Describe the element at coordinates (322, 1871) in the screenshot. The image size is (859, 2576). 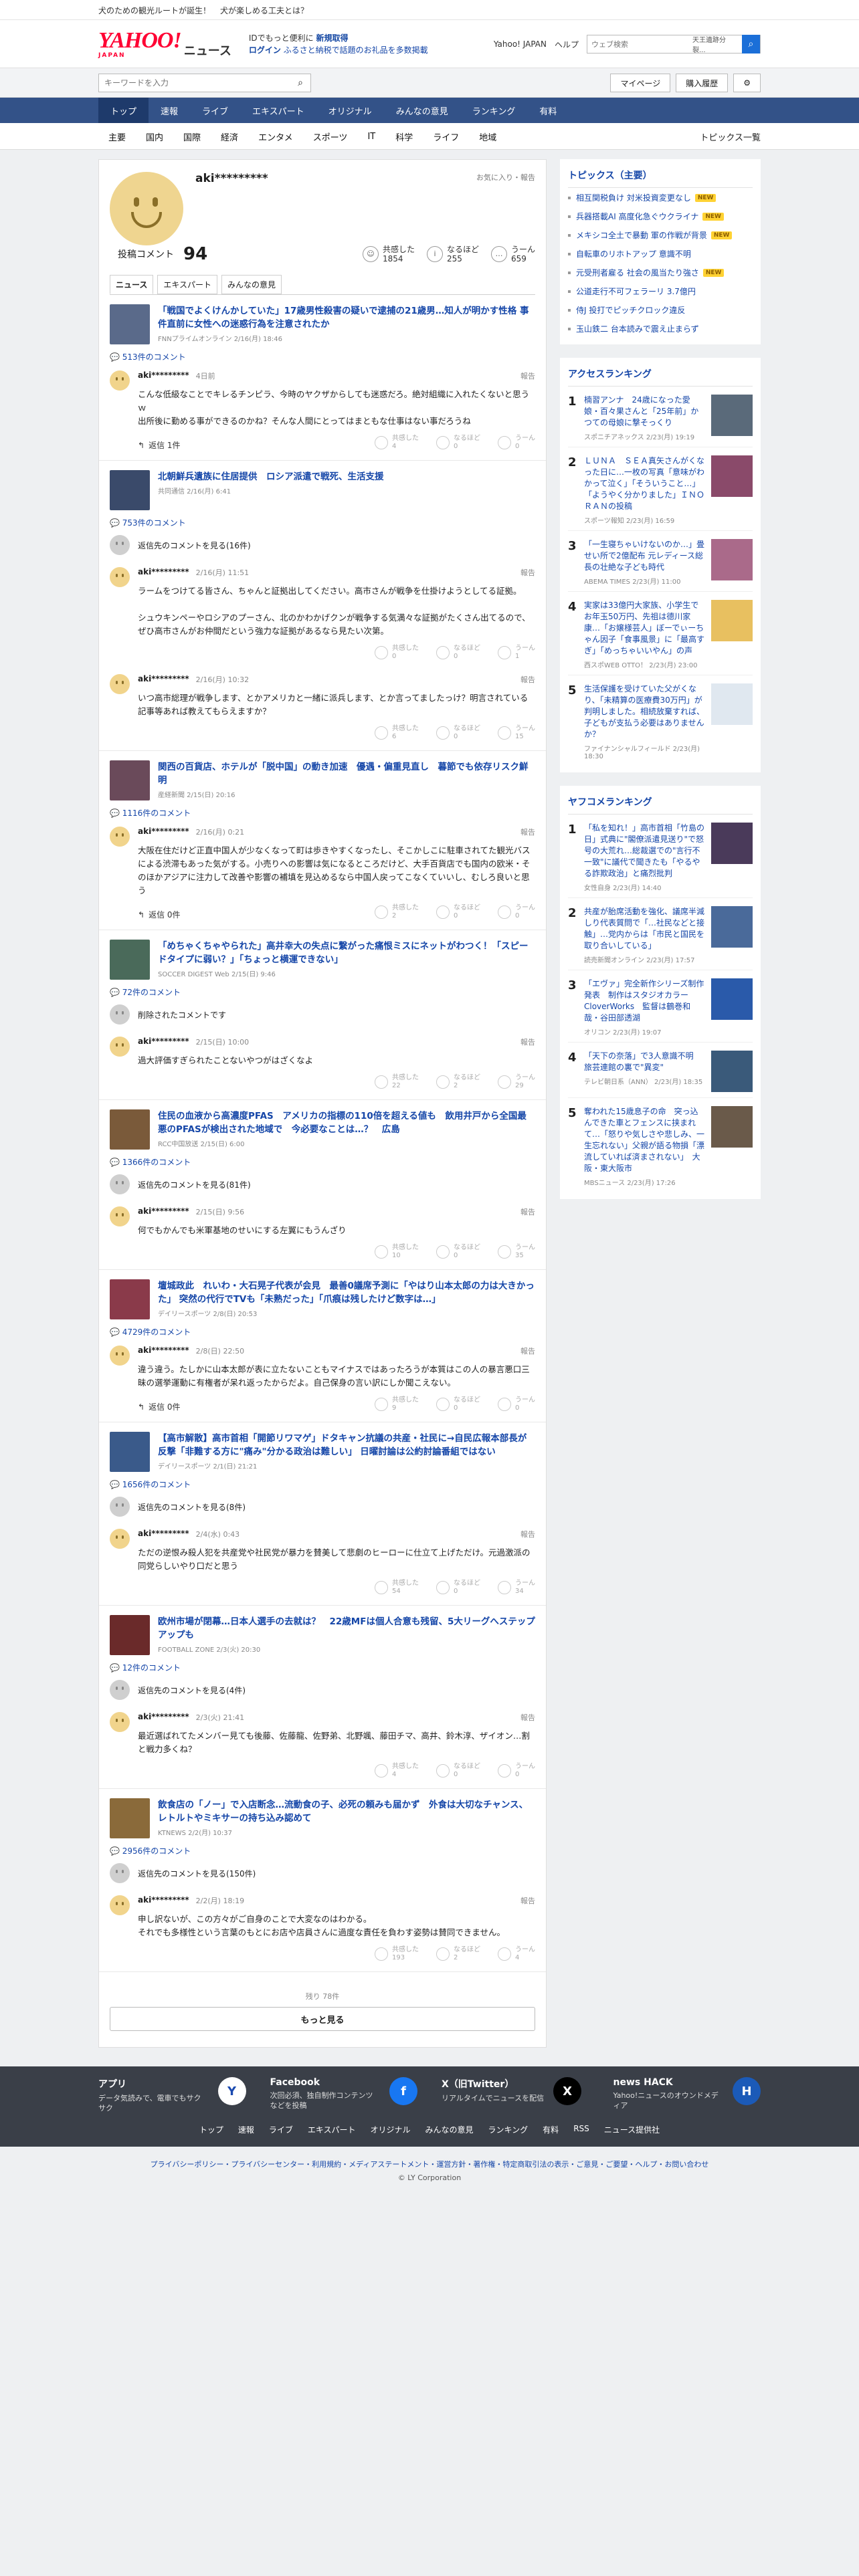
I see `reply-source-link: 返信先のコメントを見る(150件)` at that location.